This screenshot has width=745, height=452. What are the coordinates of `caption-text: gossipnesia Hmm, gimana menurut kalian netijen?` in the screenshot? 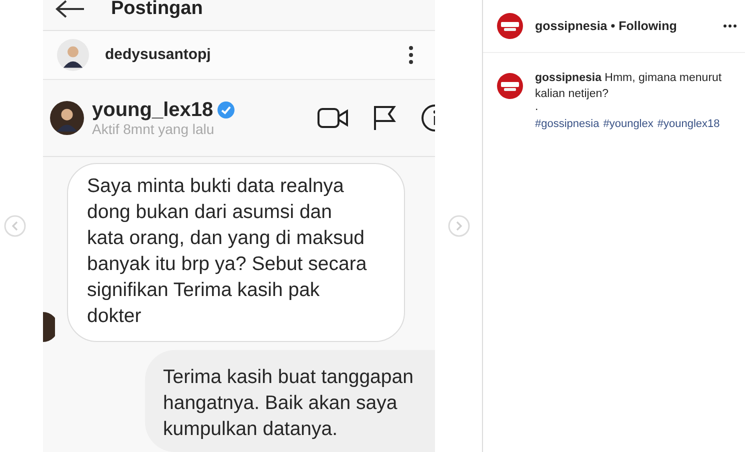 It's located at (629, 86).